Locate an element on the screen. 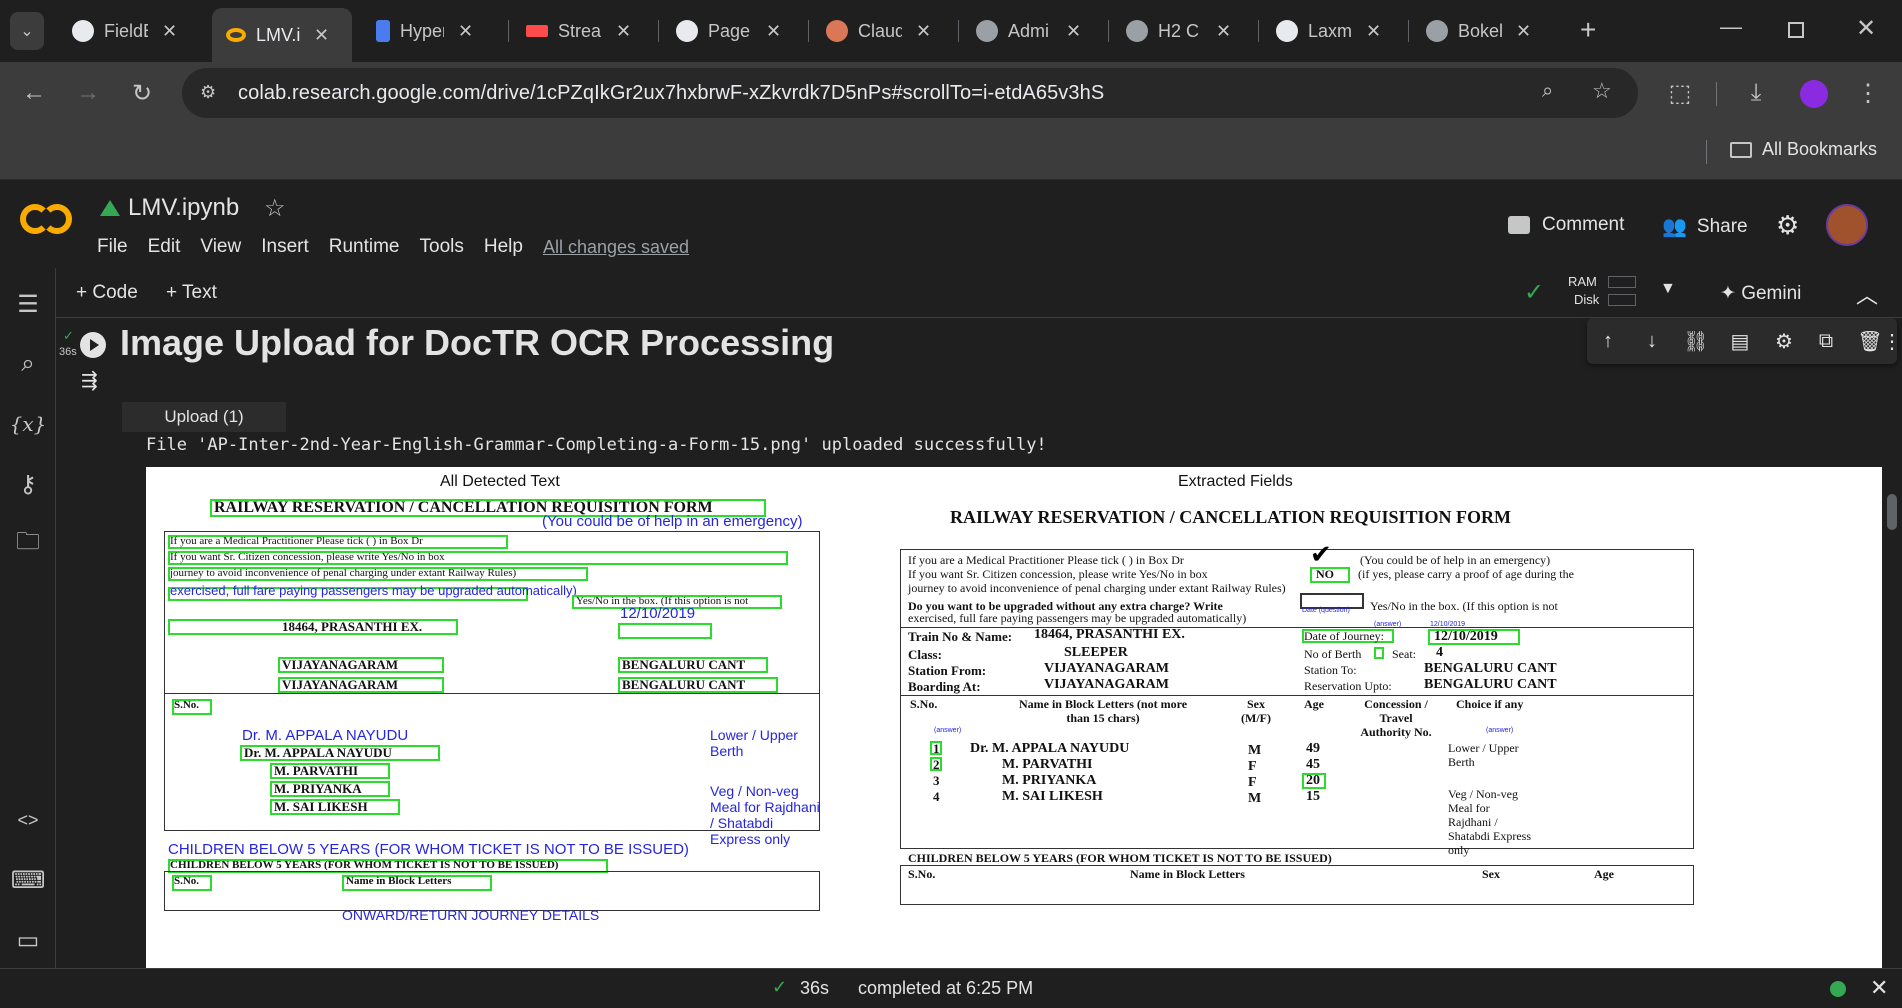  add-code-button: + Code is located at coordinates (107, 293).